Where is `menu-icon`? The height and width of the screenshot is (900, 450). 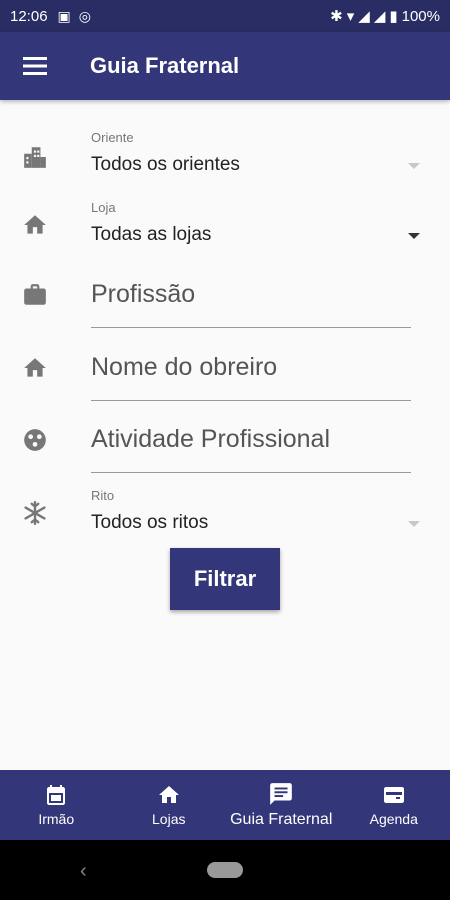
menu-icon is located at coordinates (35, 66).